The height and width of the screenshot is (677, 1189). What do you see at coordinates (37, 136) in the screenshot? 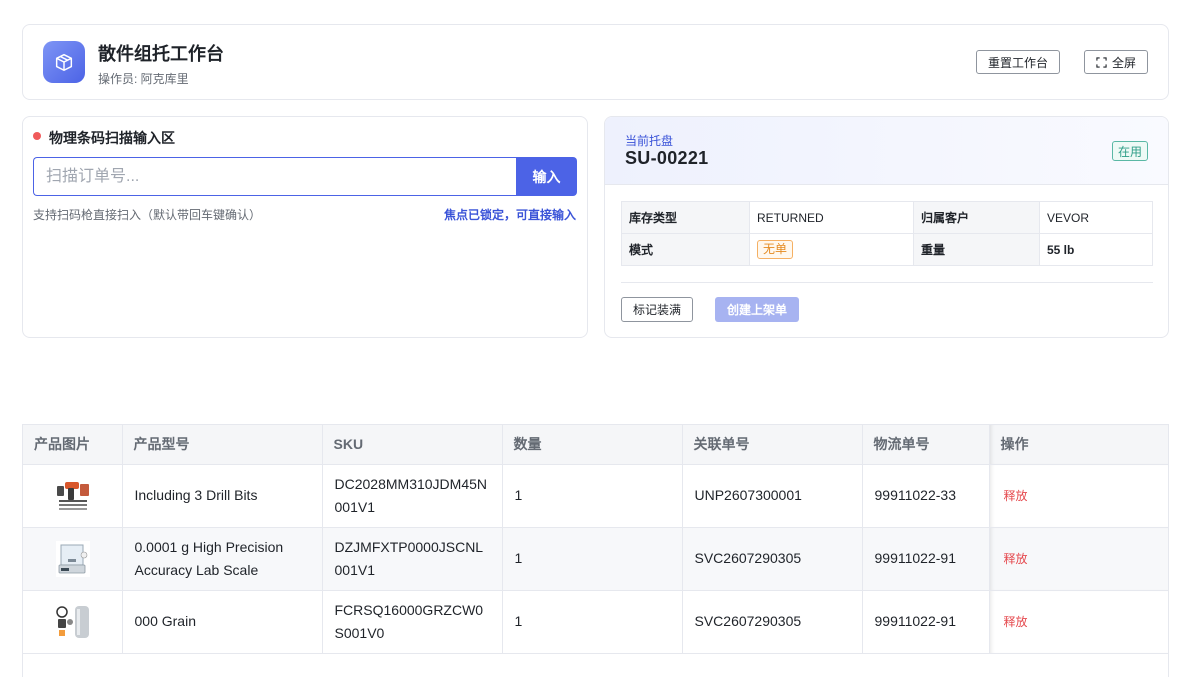
I see `recording-dot-icon` at bounding box center [37, 136].